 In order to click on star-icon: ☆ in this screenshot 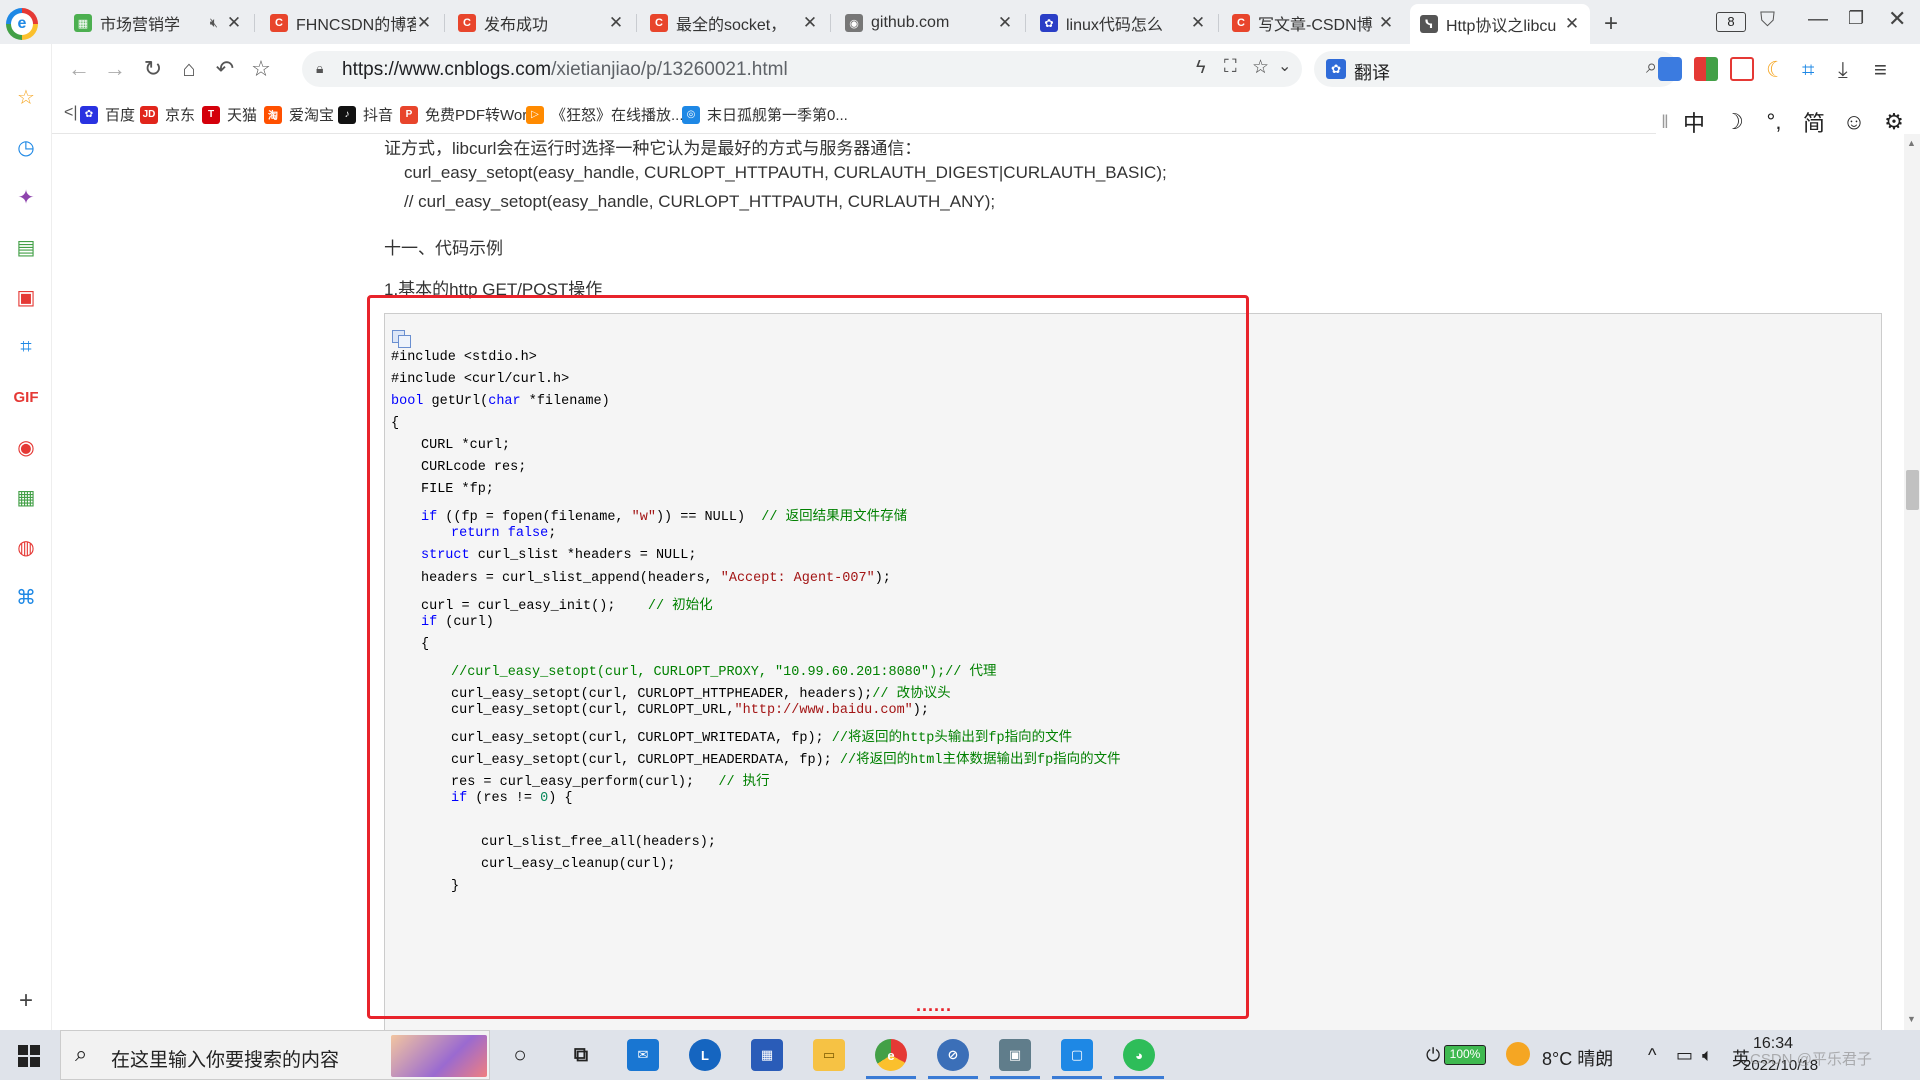, I will do `click(26, 97)`.